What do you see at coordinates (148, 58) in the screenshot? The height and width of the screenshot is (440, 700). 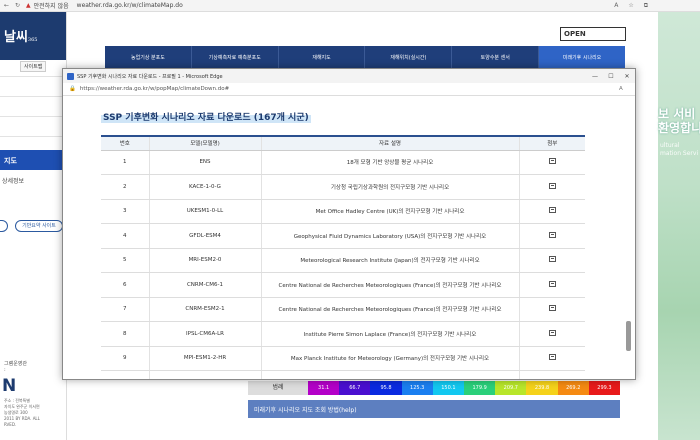 I see `nav-item-agri-weather: 농업기상 분포도` at bounding box center [148, 58].